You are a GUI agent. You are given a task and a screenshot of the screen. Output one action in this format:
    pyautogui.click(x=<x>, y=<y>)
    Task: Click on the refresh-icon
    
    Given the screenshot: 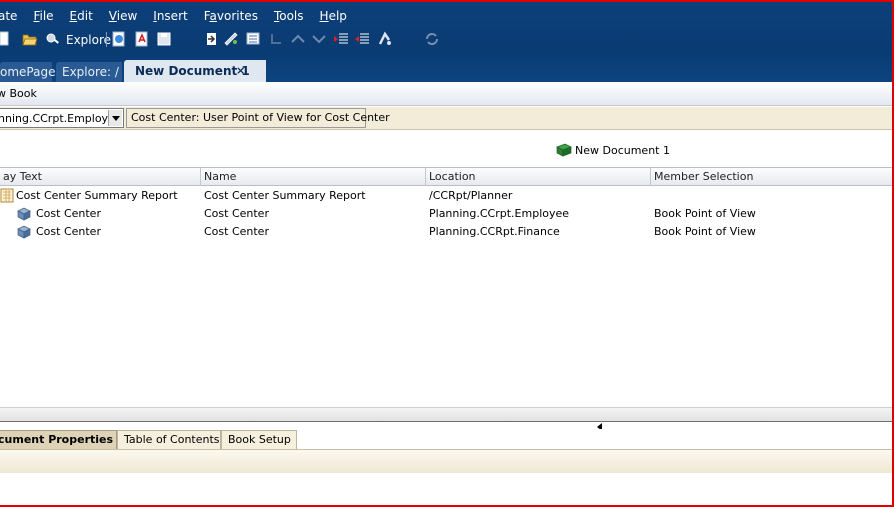 What is the action you would take?
    pyautogui.click(x=432, y=39)
    